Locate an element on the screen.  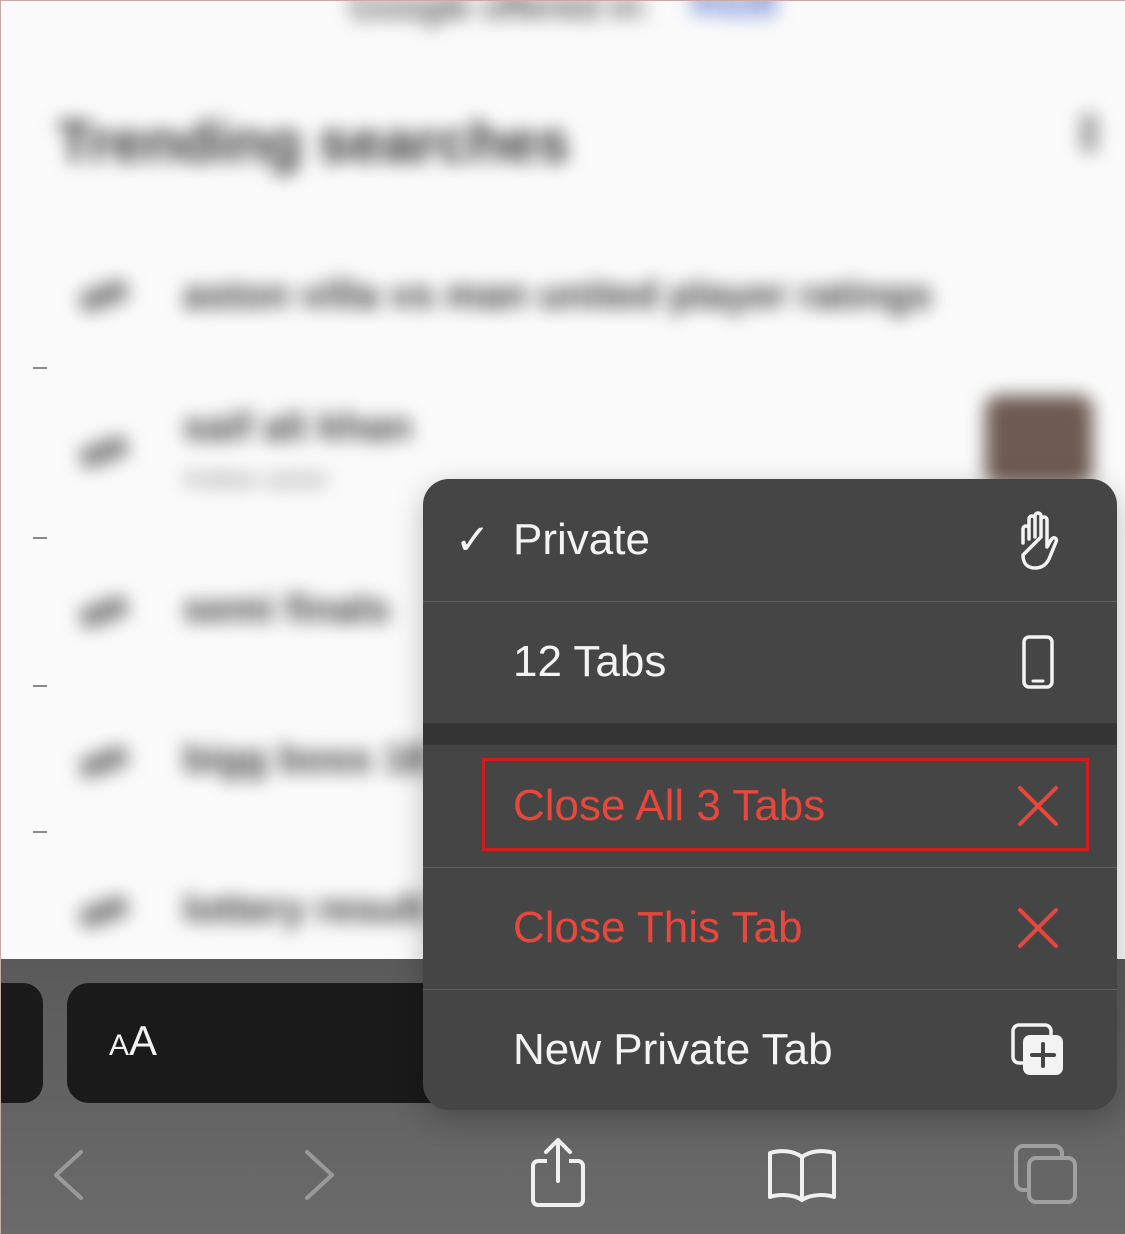
offered-in-line: Google offered in: नेपाली is located at coordinates (563, 16).